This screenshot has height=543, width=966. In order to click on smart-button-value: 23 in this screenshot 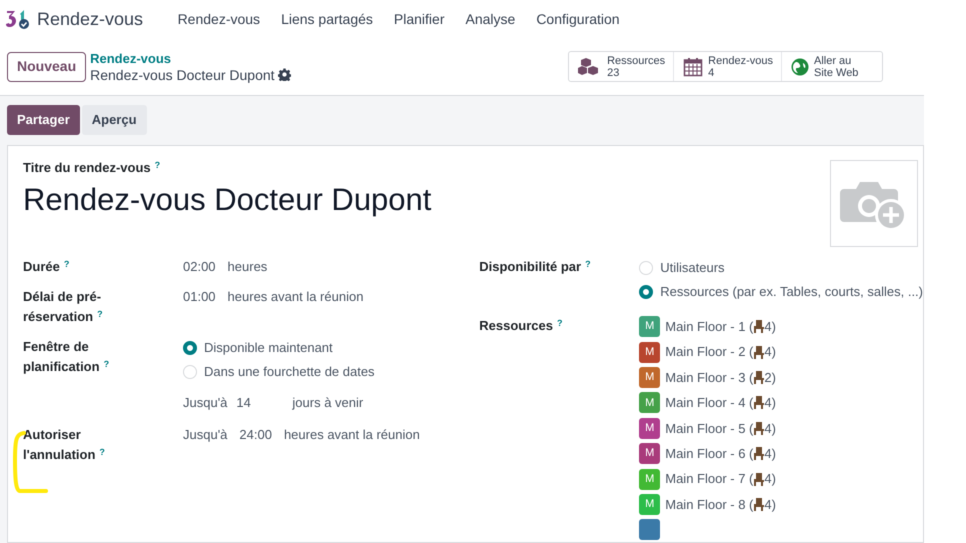, I will do `click(613, 72)`.